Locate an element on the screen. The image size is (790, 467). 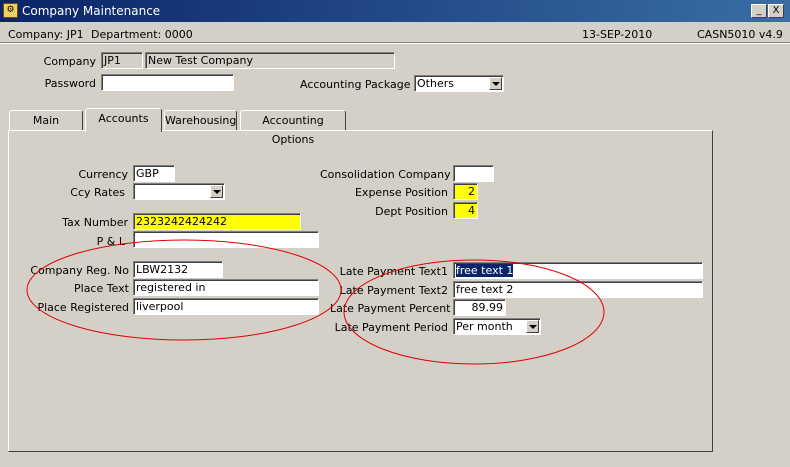
tab-accounts: Accounts is located at coordinates (123, 120).